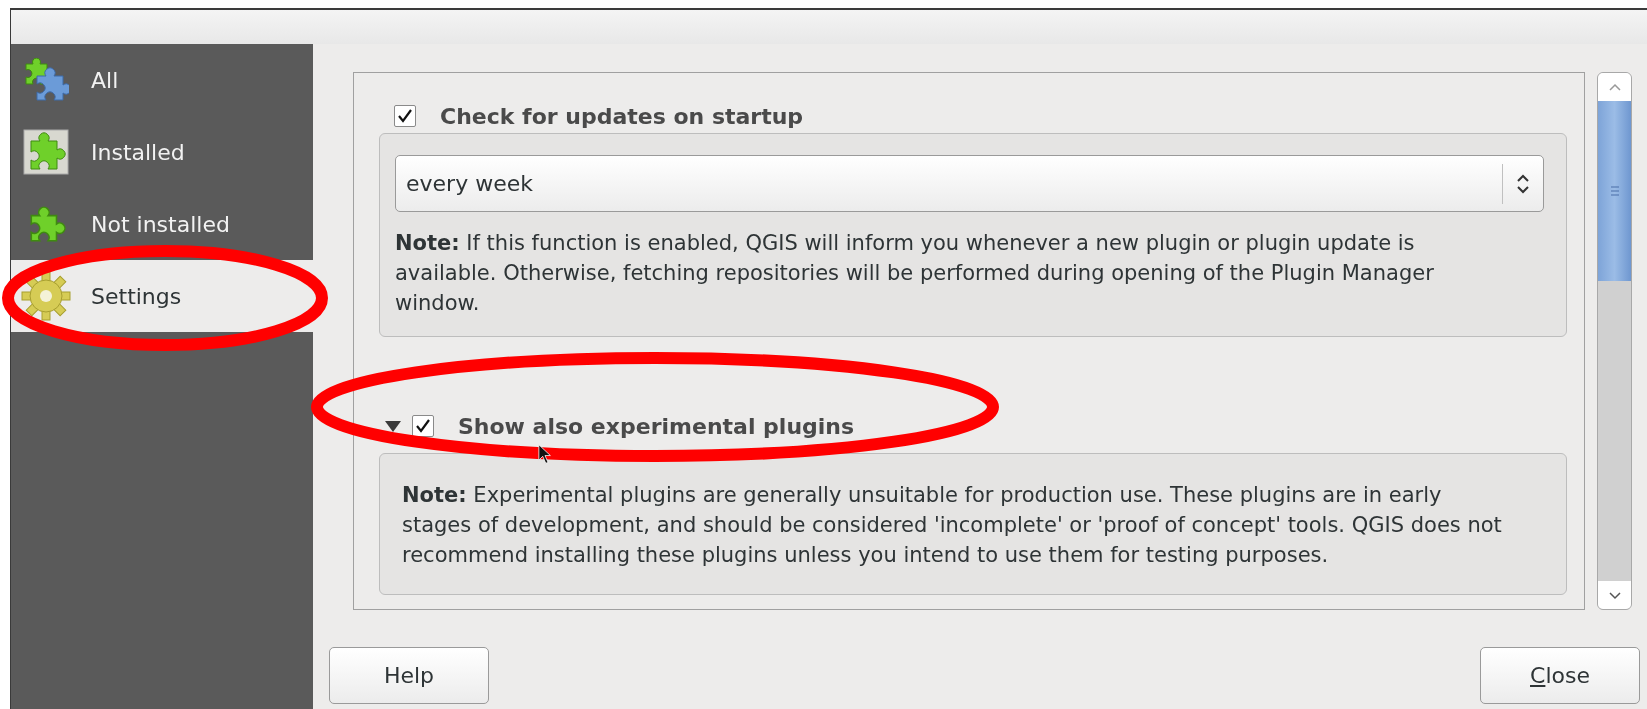 The image size is (1647, 709). What do you see at coordinates (46, 152) in the screenshot?
I see `installed-puzzle-icon` at bounding box center [46, 152].